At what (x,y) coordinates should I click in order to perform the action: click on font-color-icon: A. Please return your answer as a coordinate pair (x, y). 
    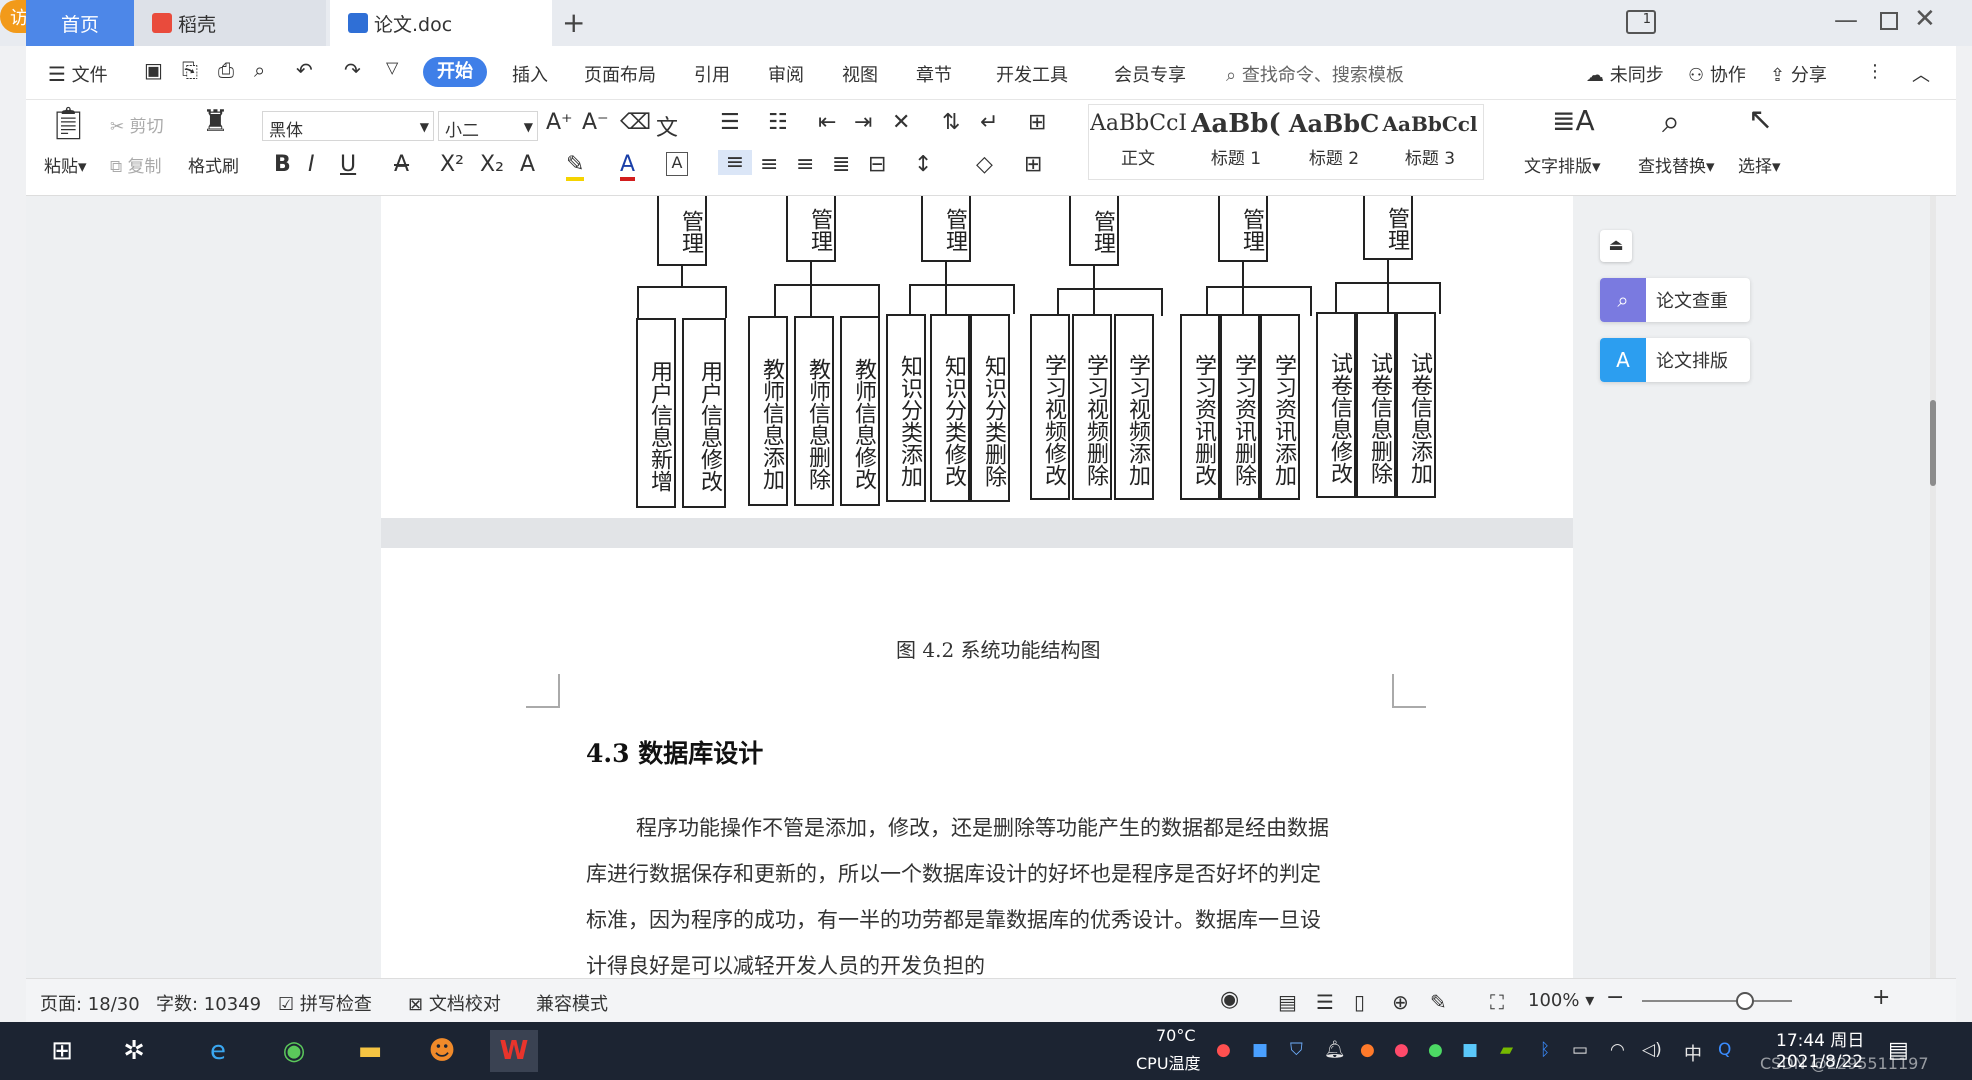
    Looking at the image, I should click on (628, 166).